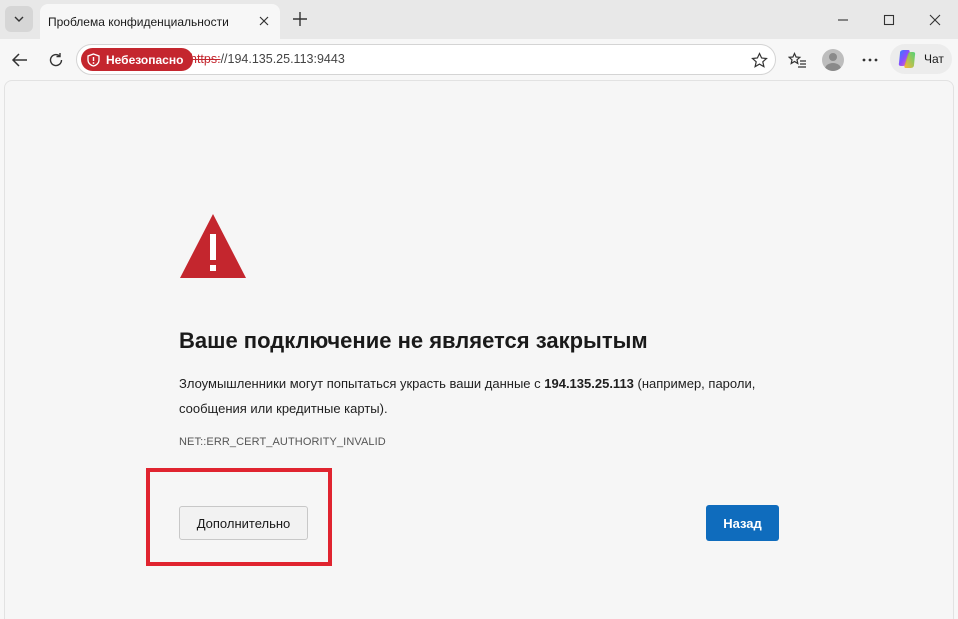  What do you see at coordinates (589, 383) in the screenshot?
I see `description-host: 194.135.25.113` at bounding box center [589, 383].